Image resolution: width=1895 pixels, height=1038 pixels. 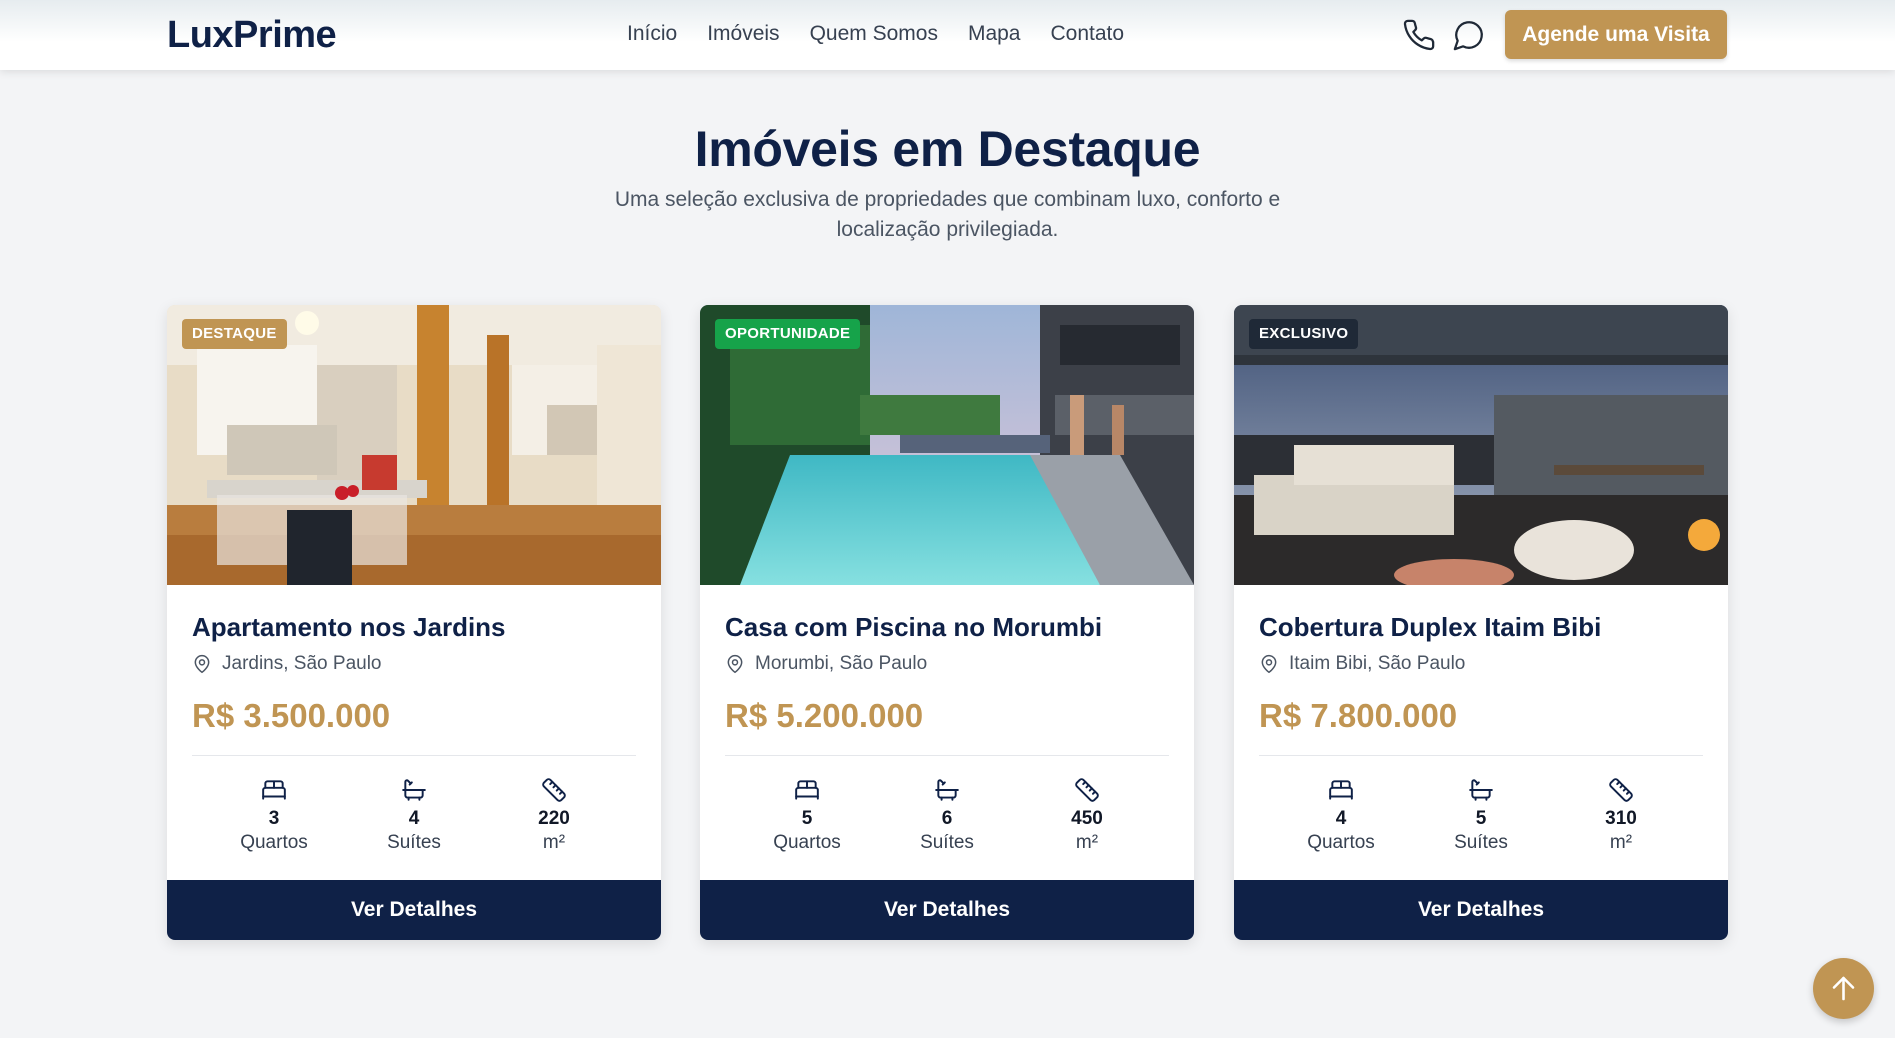 What do you see at coordinates (1377, 663) in the screenshot?
I see `location-text: Itaim Bibi, São Paulo` at bounding box center [1377, 663].